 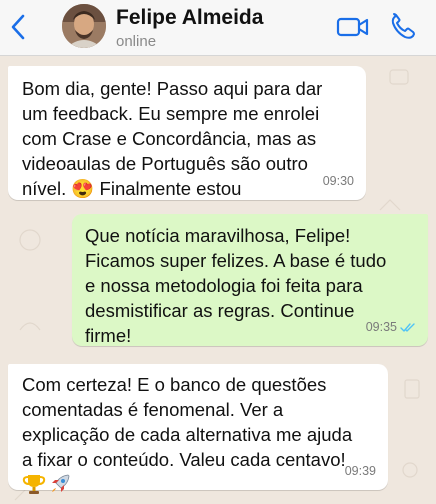 I want to click on message-time-text: 09:30, so click(x=338, y=181).